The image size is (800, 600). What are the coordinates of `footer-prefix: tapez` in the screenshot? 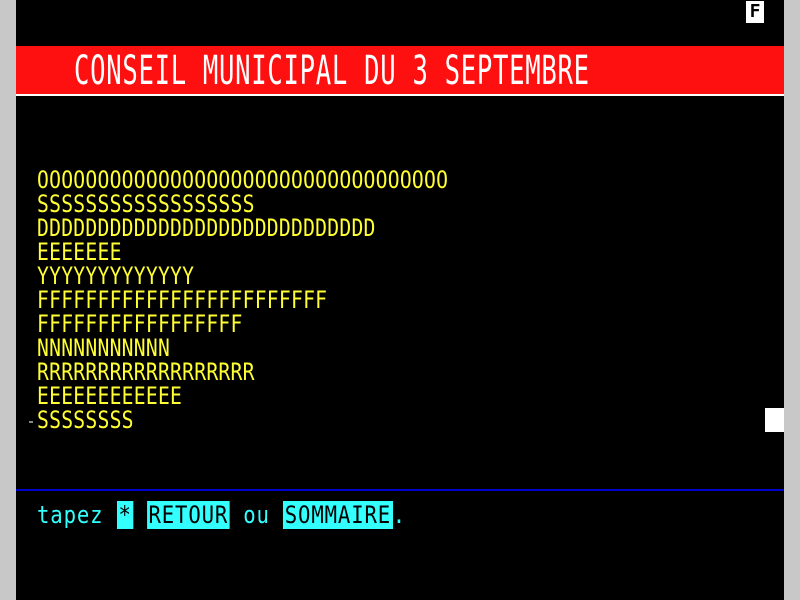 It's located at (77, 515).